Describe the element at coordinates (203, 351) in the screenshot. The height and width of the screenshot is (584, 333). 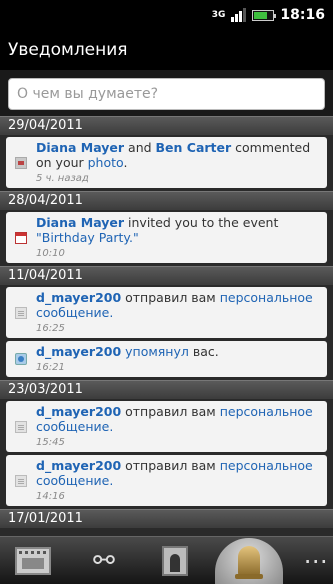
I see `text-fragment: вас.` at that location.